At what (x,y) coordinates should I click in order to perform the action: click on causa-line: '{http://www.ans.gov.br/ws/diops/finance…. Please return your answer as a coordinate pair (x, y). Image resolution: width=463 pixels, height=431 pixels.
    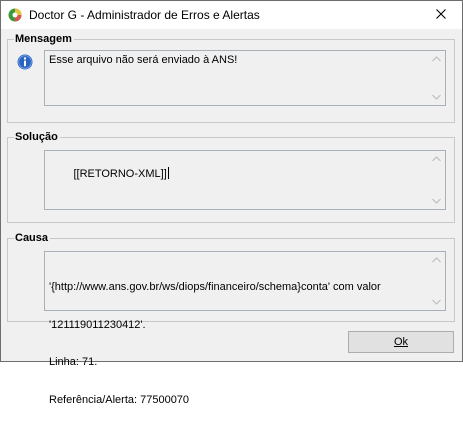
    Looking at the image, I should click on (215, 287).